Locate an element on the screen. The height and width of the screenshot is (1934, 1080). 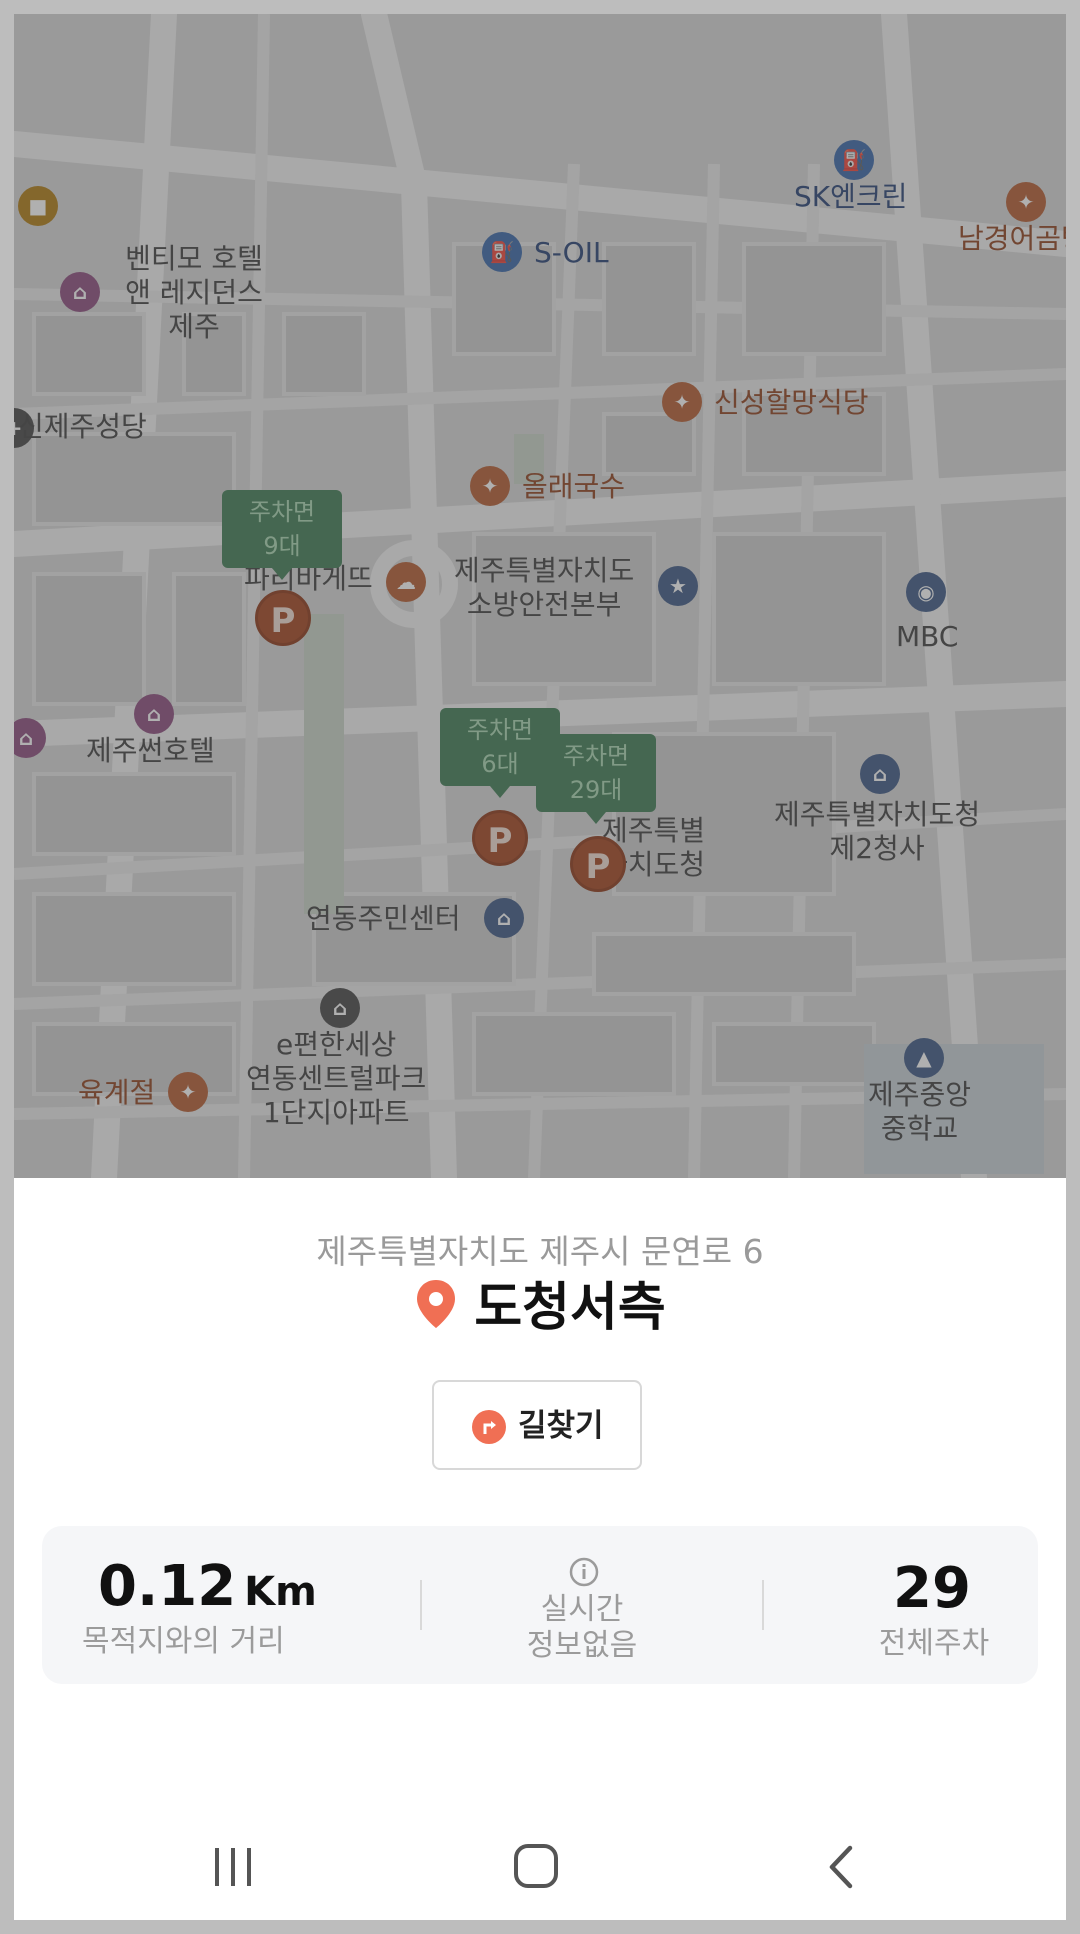
parking-pin-tag: 주차면 29대 is located at coordinates (596, 773).